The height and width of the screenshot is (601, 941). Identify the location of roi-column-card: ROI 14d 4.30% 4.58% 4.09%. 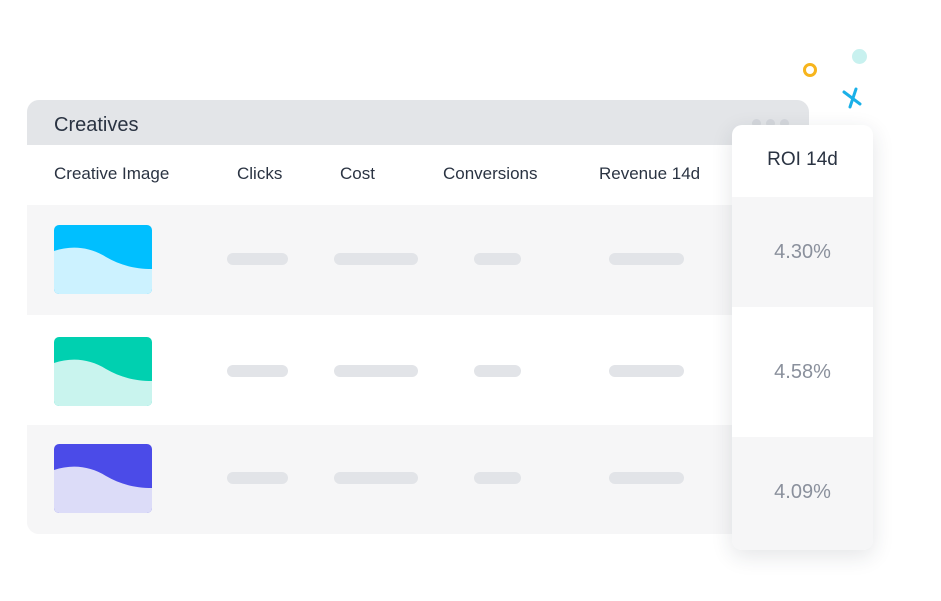
(802, 337).